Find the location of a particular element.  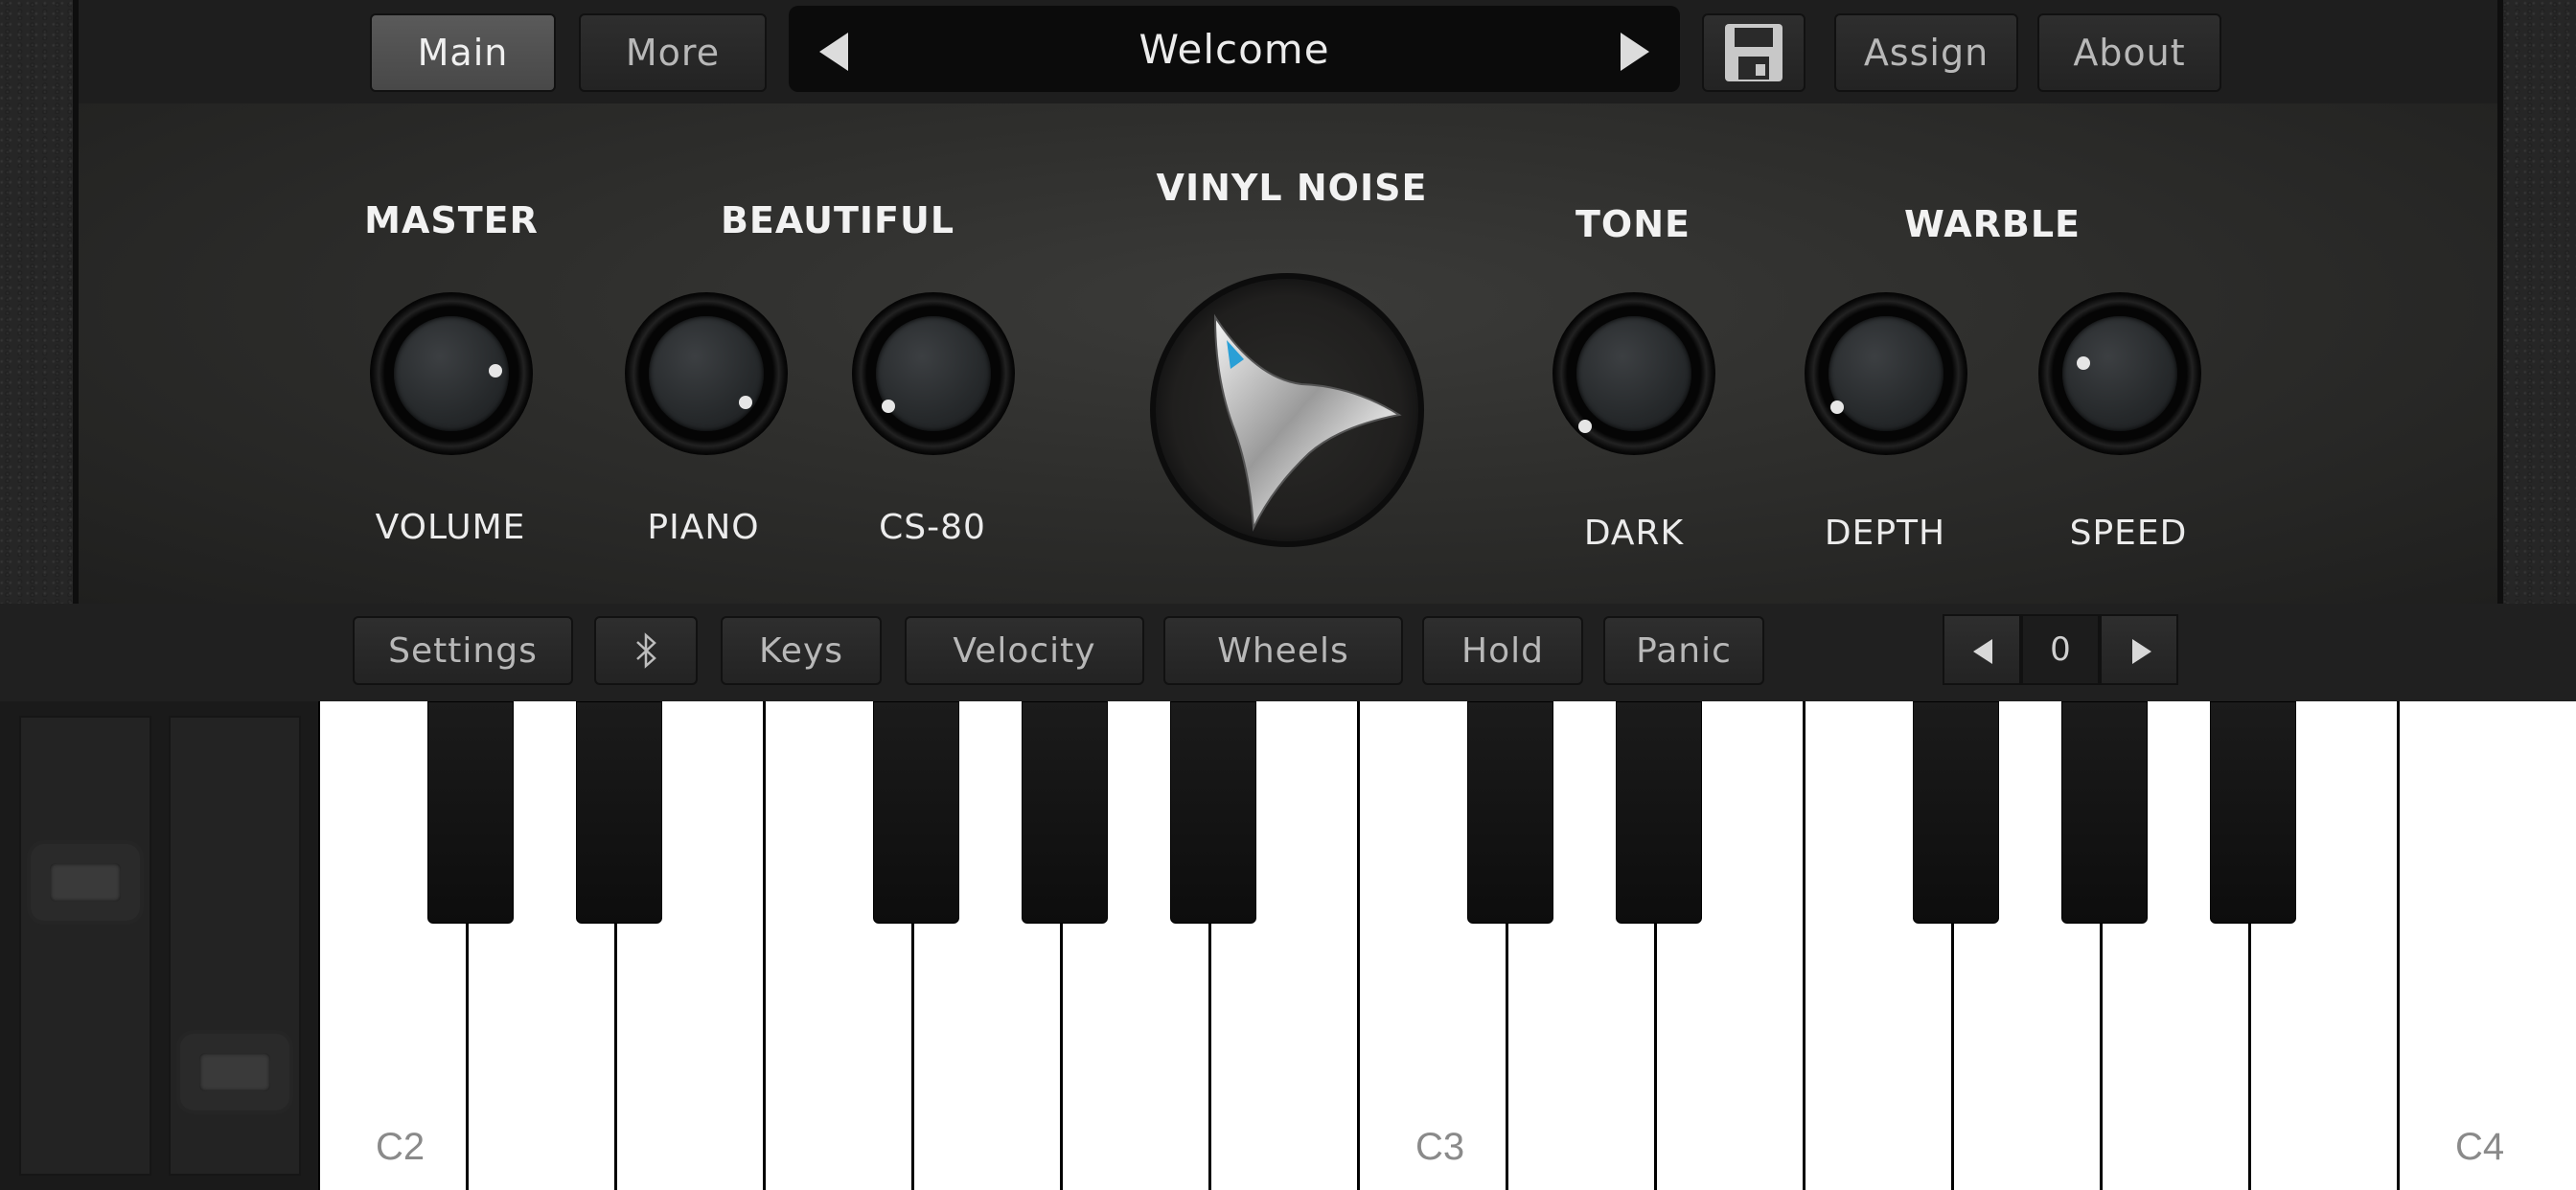

master-section-label: MASTER is located at coordinates (451, 220).